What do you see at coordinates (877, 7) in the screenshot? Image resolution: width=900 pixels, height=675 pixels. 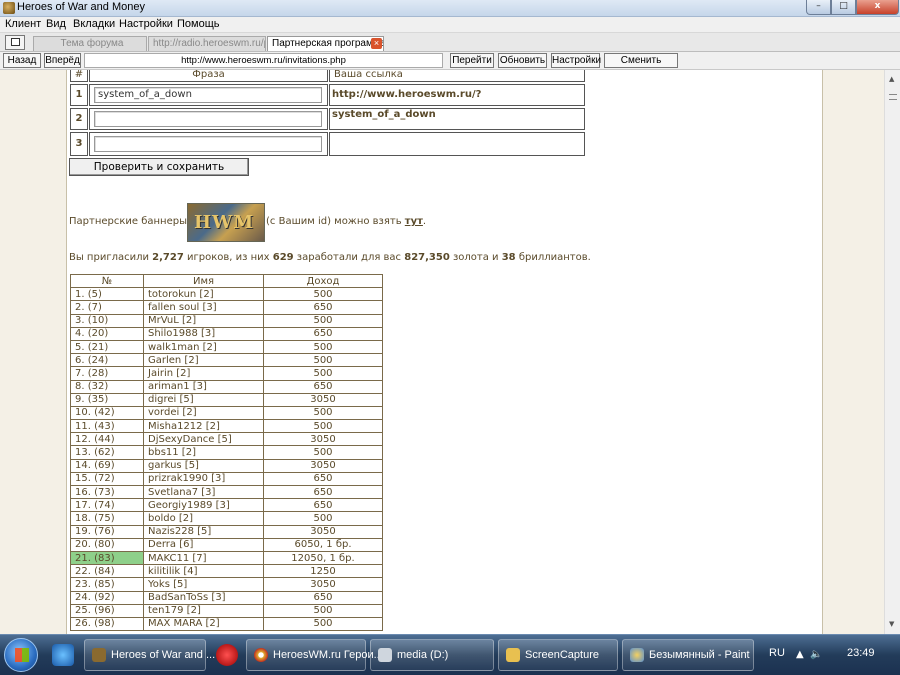 I see `close-button: x` at bounding box center [877, 7].